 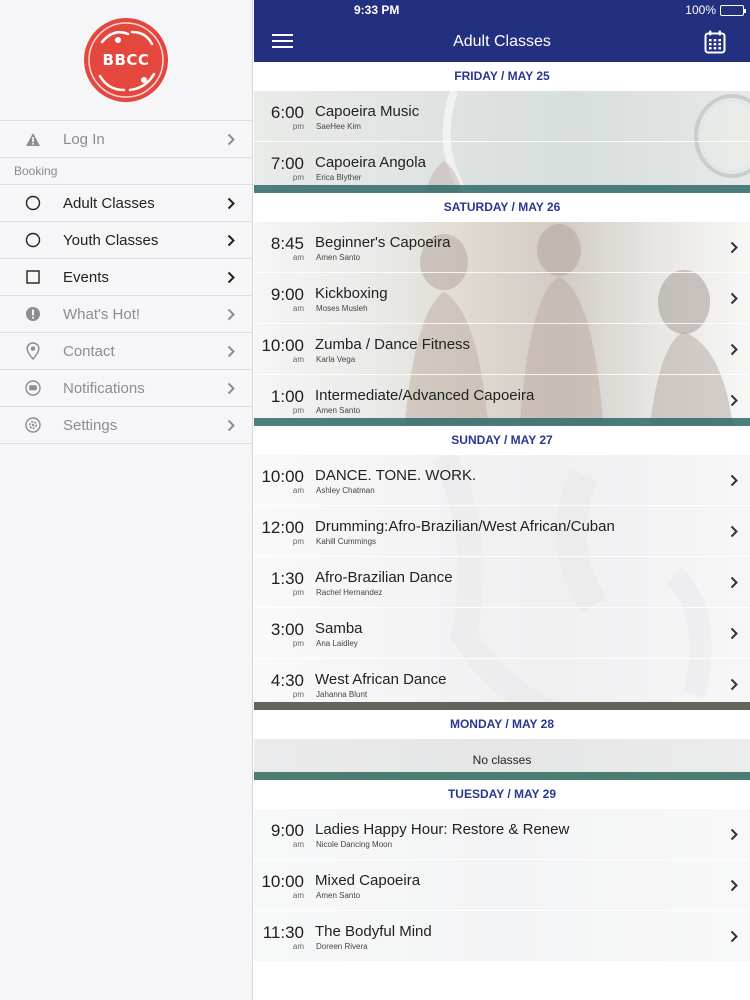 I want to click on sidebar-divider, so click(x=126, y=443).